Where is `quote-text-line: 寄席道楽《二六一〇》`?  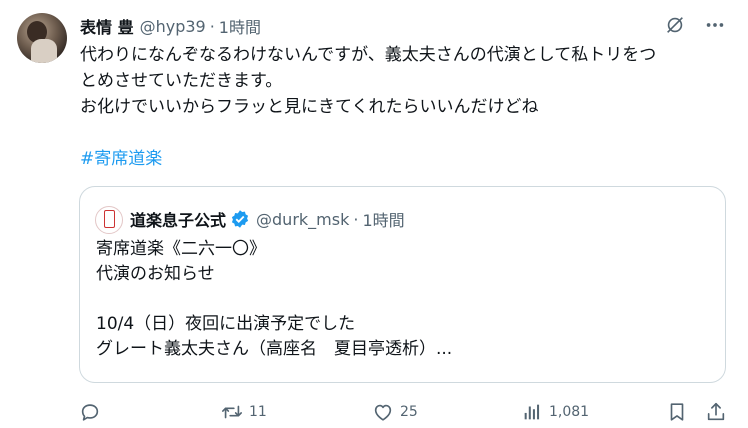
quote-text-line: 寄席道楽《二六一〇》 is located at coordinates (181, 249).